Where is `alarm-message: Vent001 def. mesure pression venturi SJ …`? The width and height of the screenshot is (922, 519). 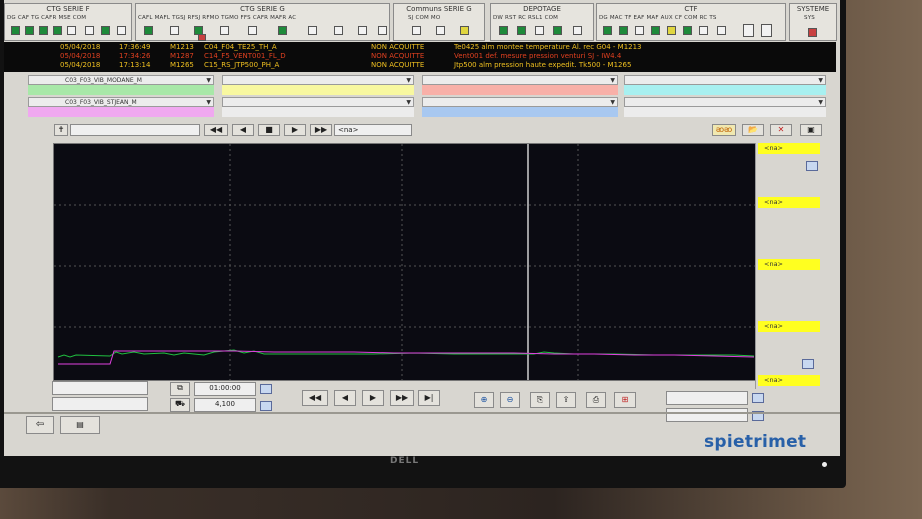
alarm-message: Vent001 def. mesure pression venturi SJ … is located at coordinates (538, 56).